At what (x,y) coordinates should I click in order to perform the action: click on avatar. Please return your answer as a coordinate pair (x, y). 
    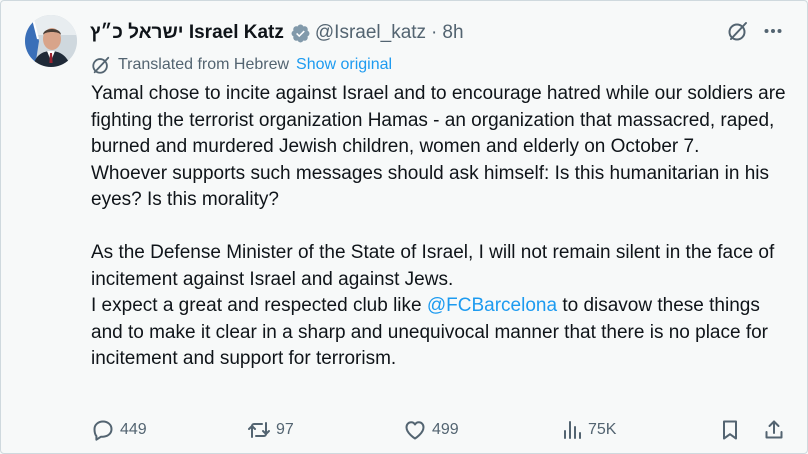
    Looking at the image, I should click on (51, 41).